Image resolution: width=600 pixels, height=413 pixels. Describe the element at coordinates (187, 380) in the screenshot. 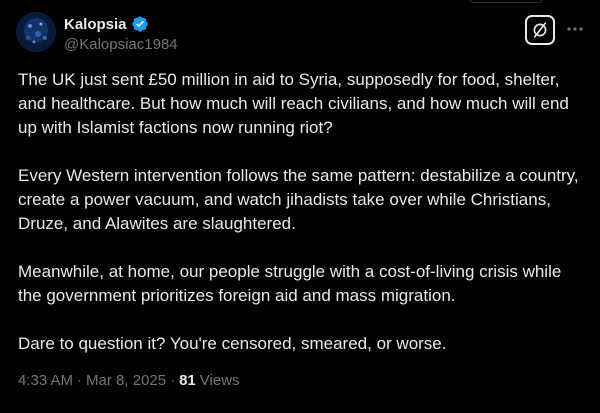

I see `views-count: 81` at that location.